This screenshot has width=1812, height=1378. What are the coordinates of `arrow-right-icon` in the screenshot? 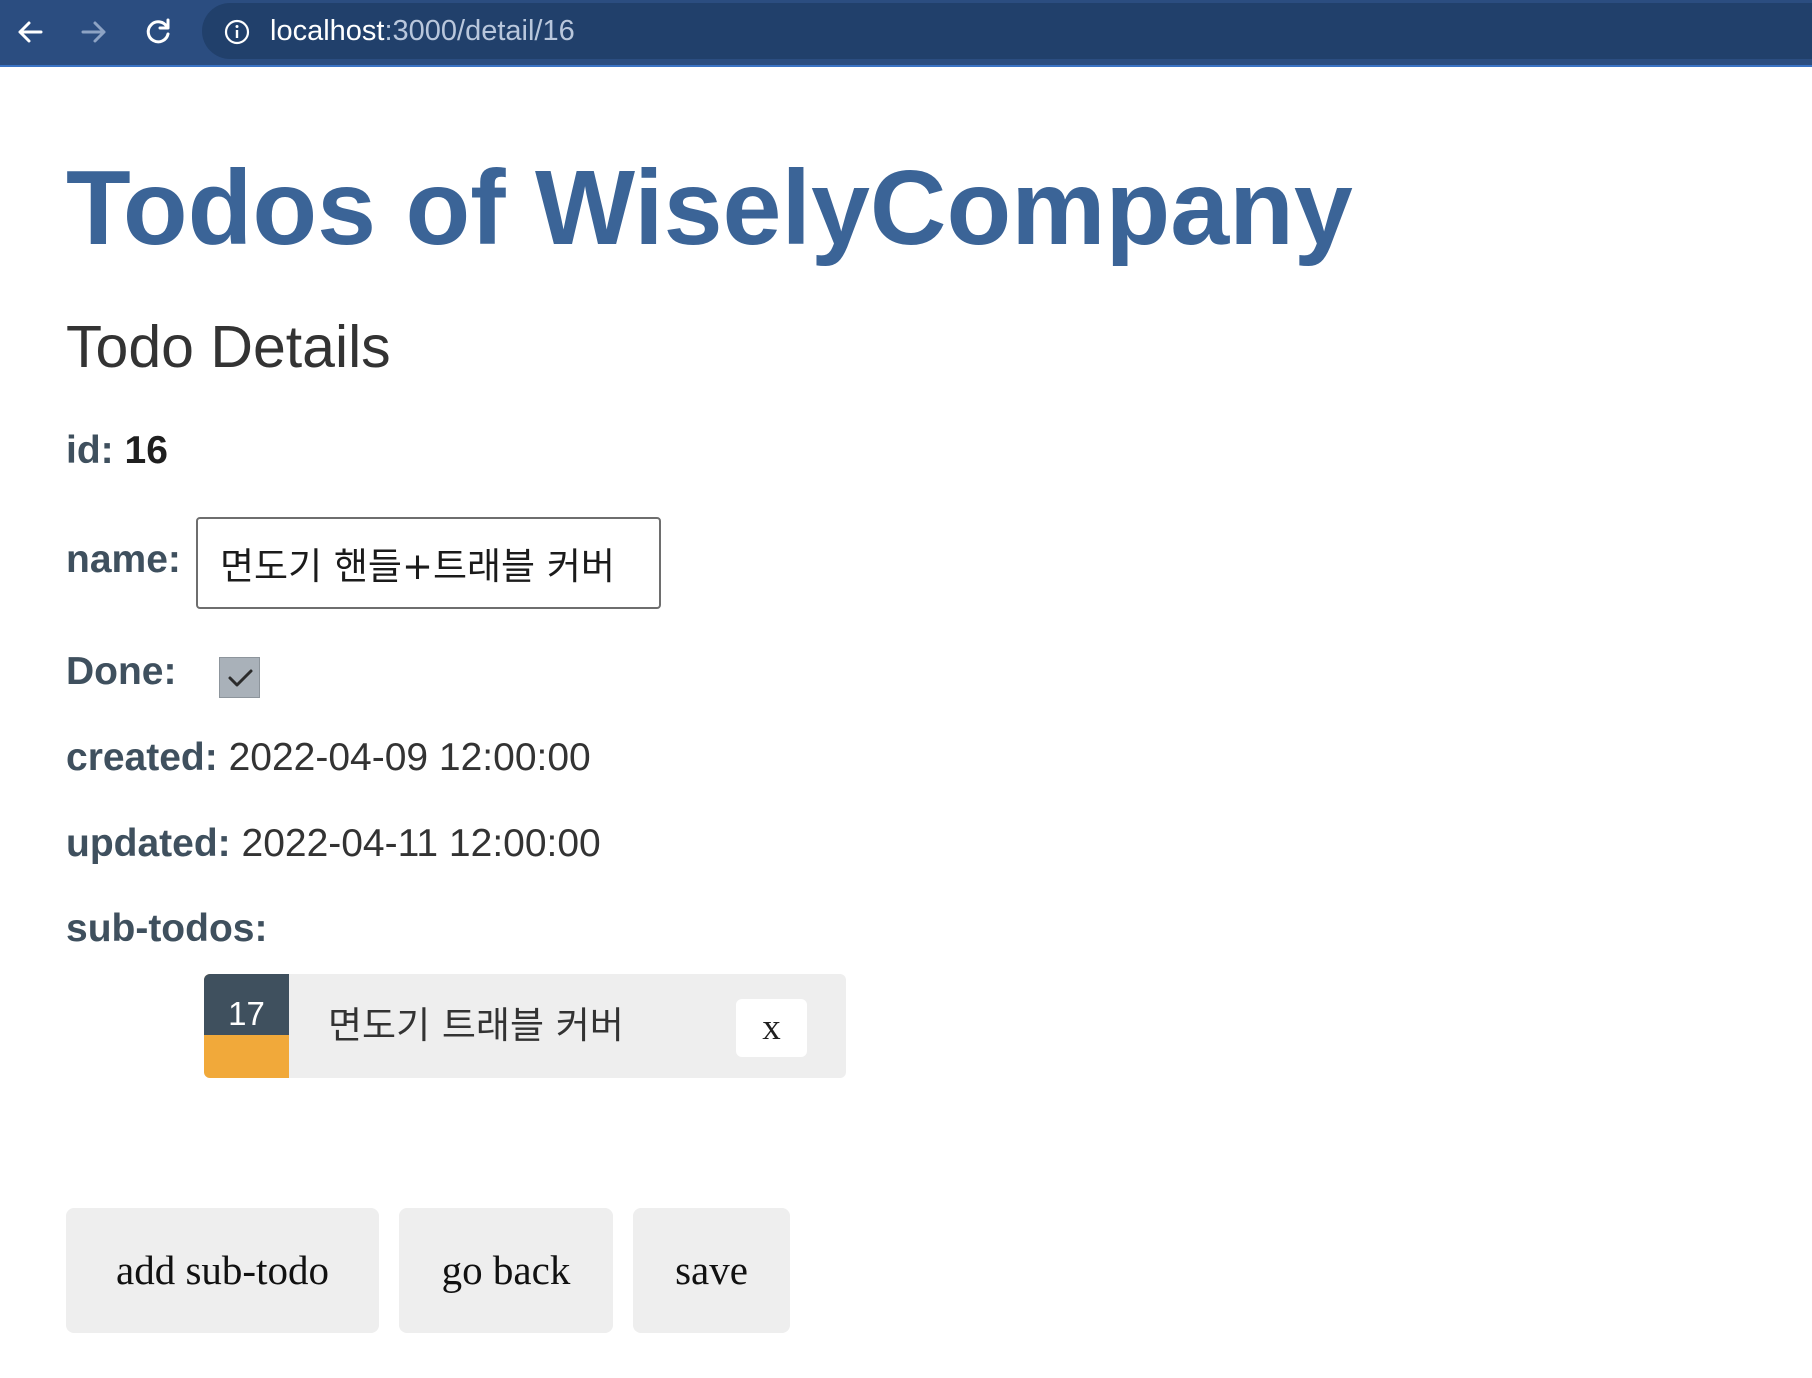 It's located at (93, 32).